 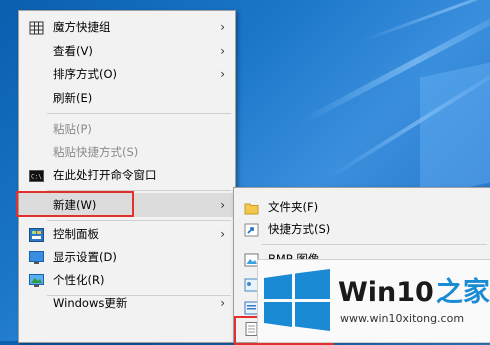 I want to click on menu-item-label: 显示设置(D), so click(x=85, y=257).